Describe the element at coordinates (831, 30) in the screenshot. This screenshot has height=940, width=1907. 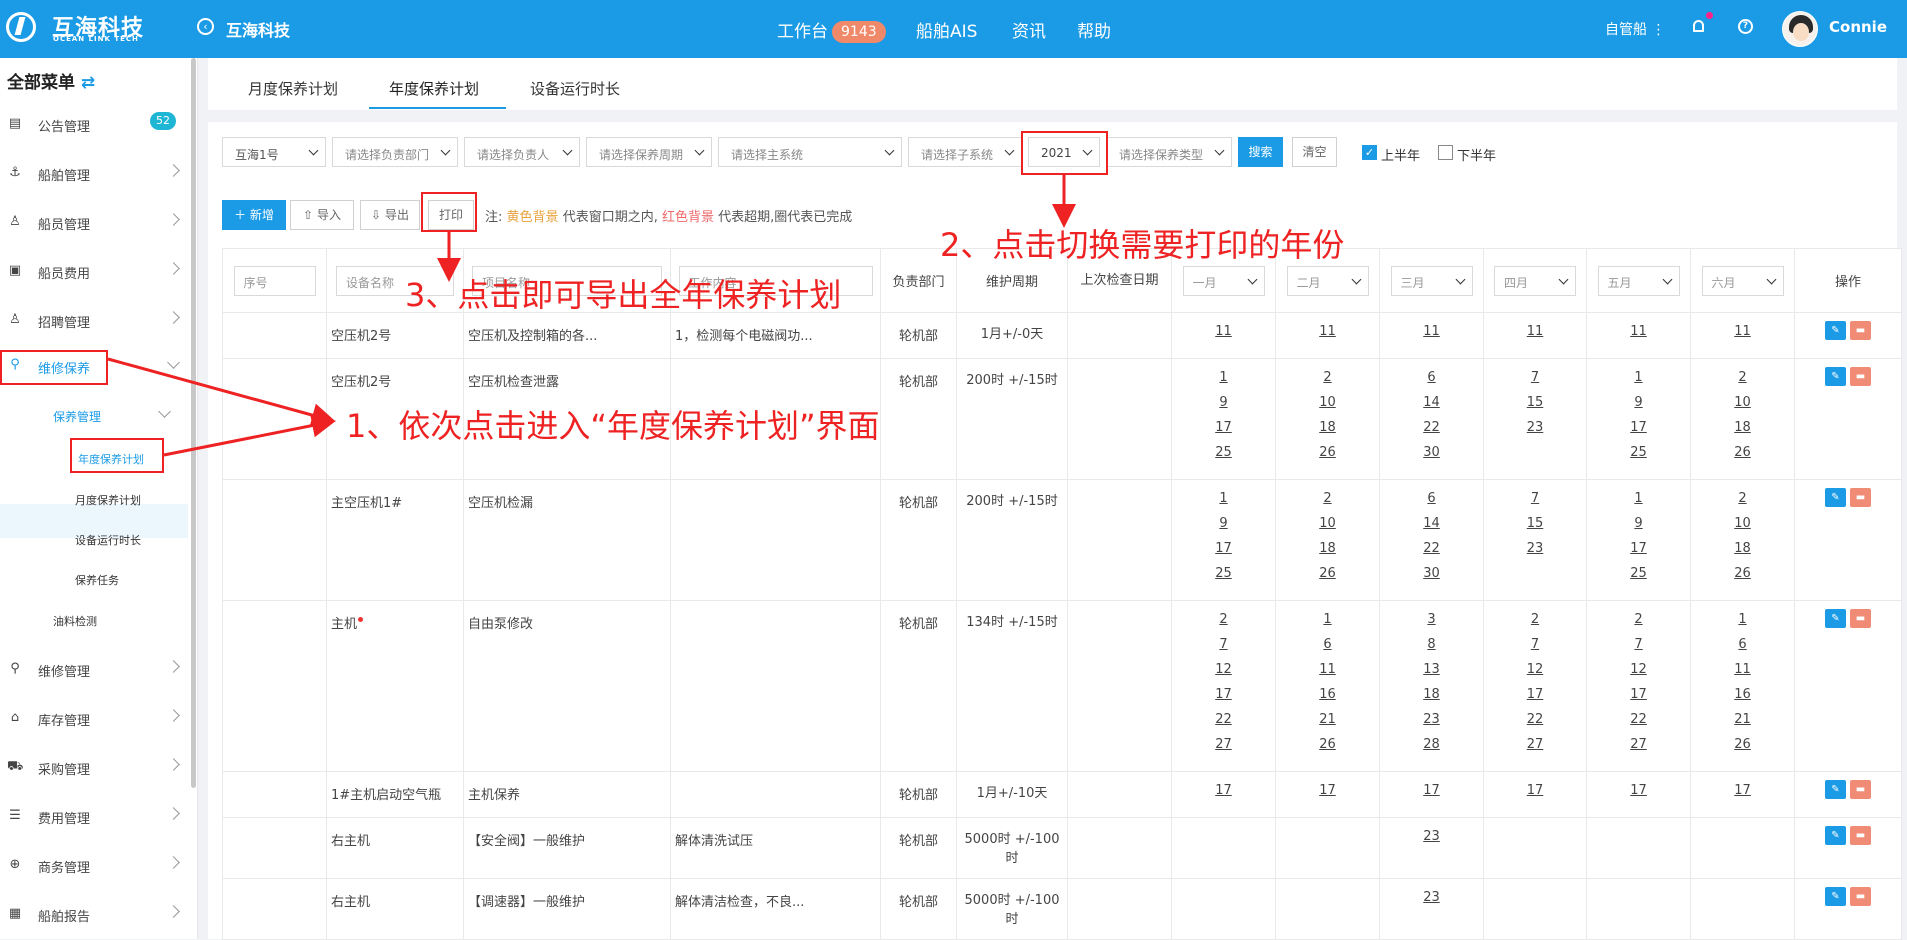
I see `nav-workbench: 工作台 9143` at that location.